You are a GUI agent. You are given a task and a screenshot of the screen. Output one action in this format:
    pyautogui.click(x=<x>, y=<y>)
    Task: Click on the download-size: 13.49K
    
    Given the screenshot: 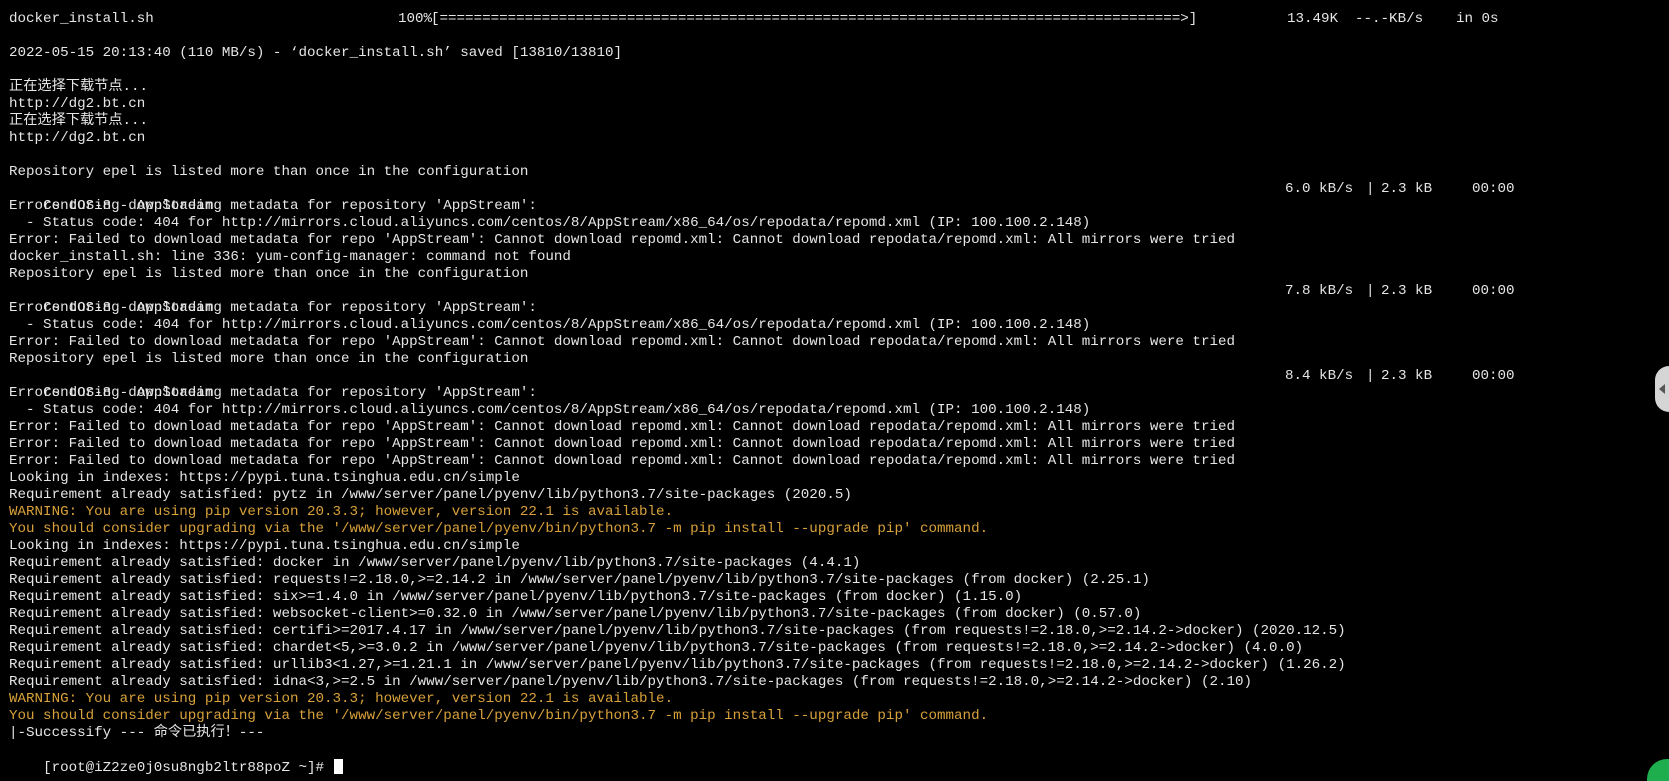 What is the action you would take?
    pyautogui.click(x=1313, y=19)
    